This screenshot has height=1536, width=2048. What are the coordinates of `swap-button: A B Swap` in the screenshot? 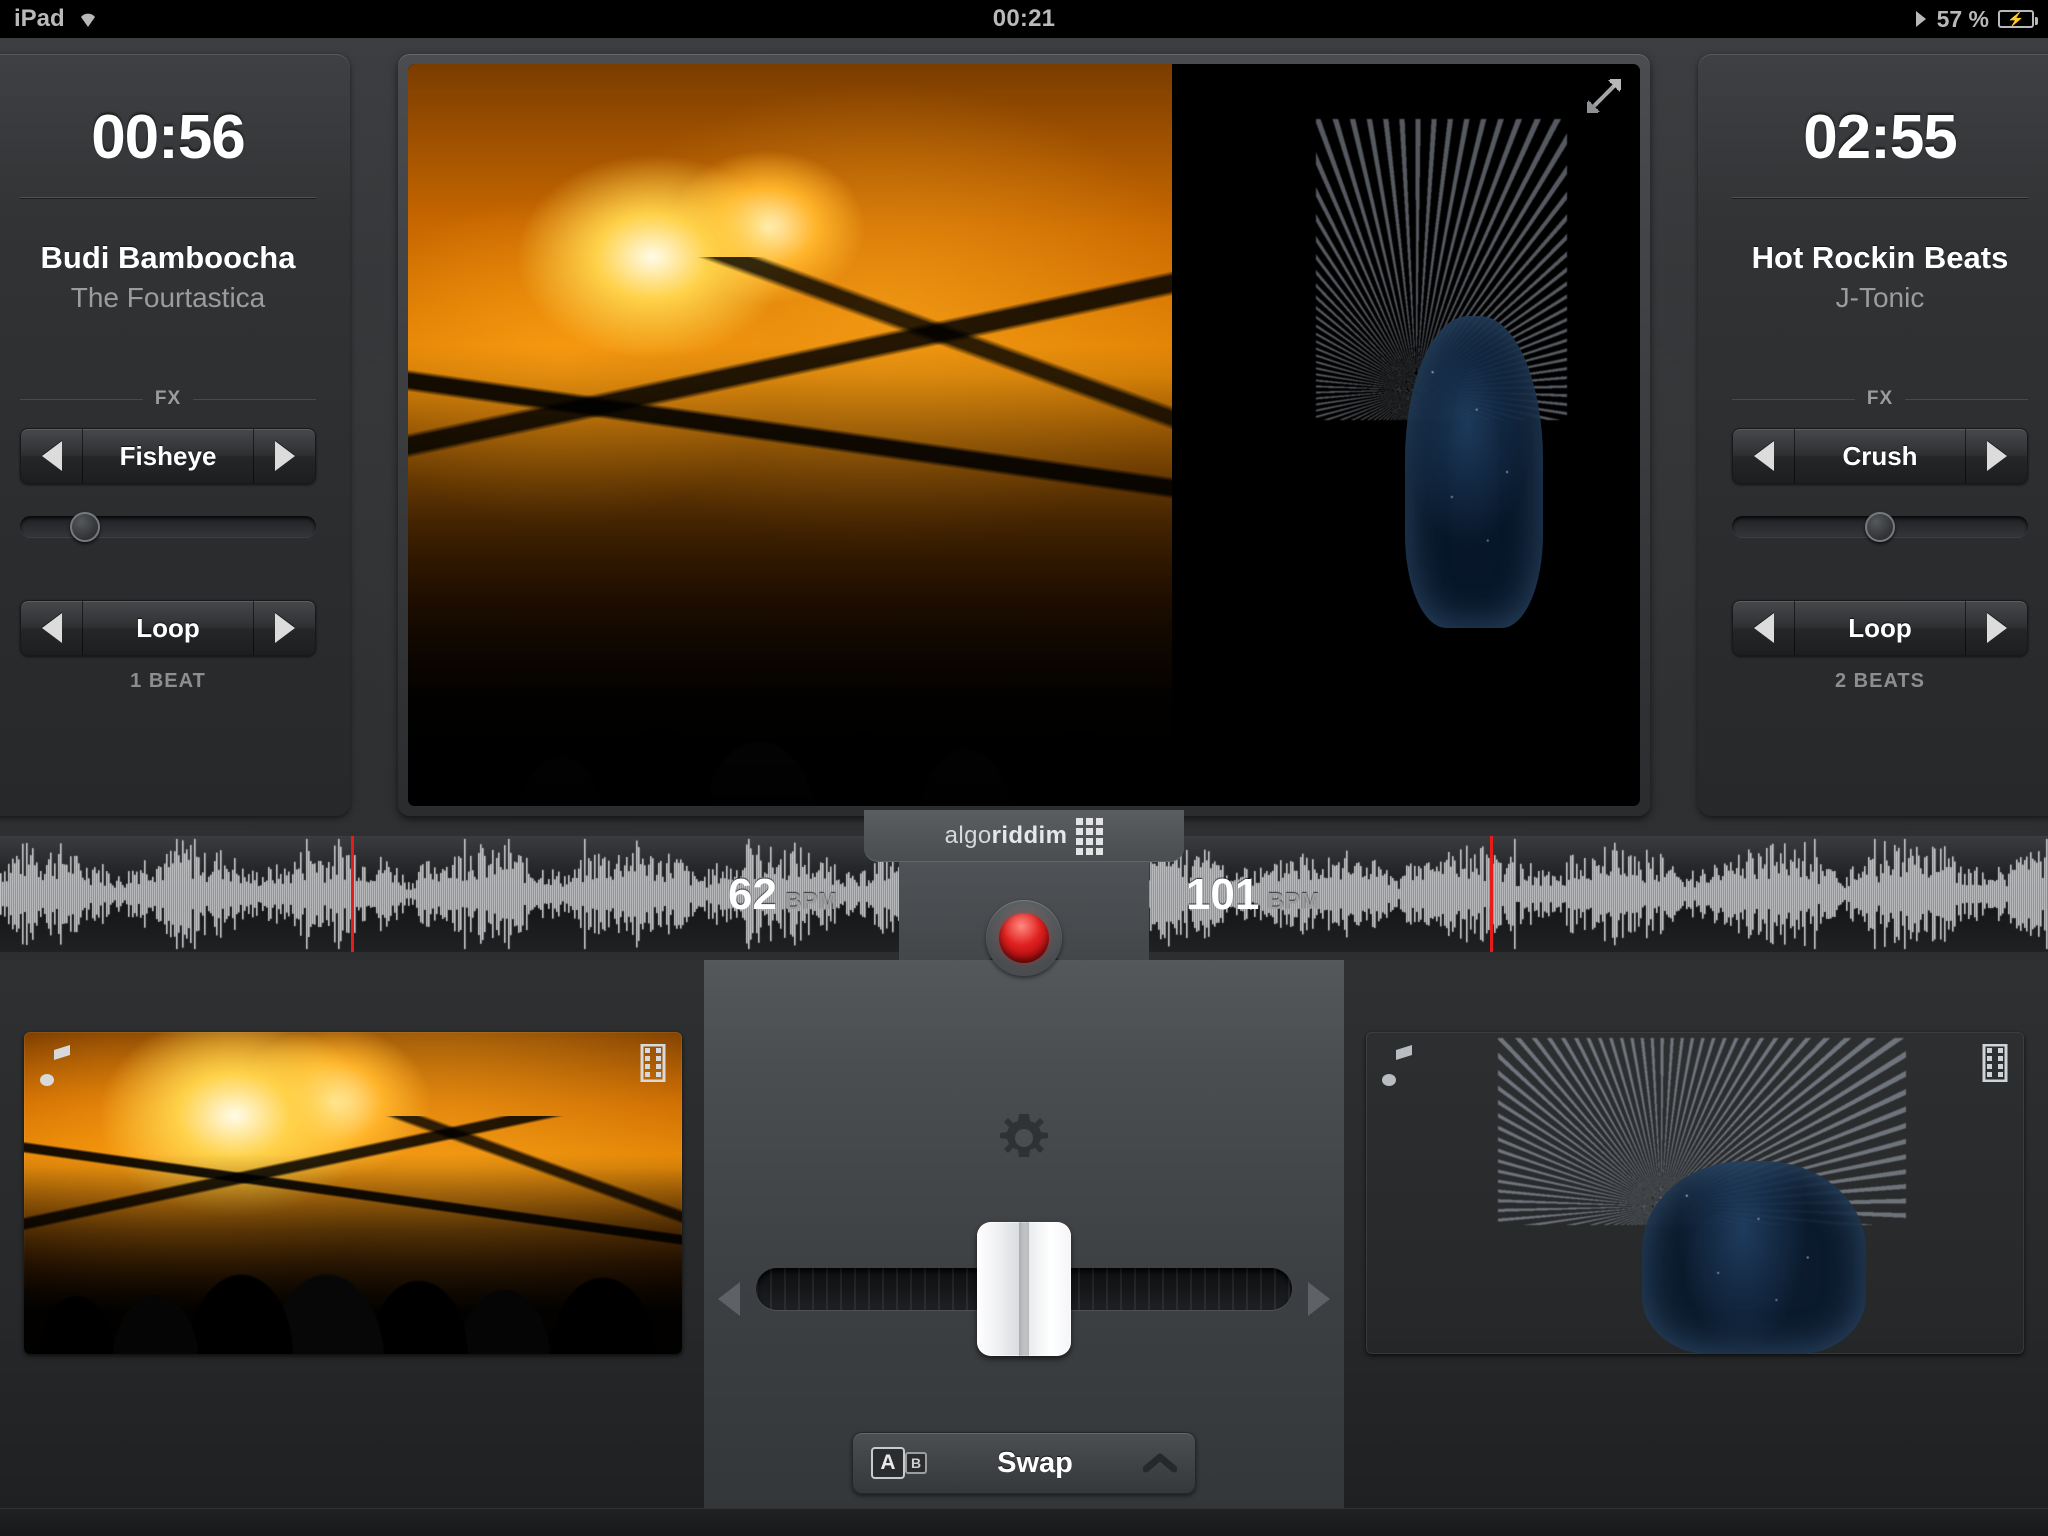 It's located at (1024, 1463).